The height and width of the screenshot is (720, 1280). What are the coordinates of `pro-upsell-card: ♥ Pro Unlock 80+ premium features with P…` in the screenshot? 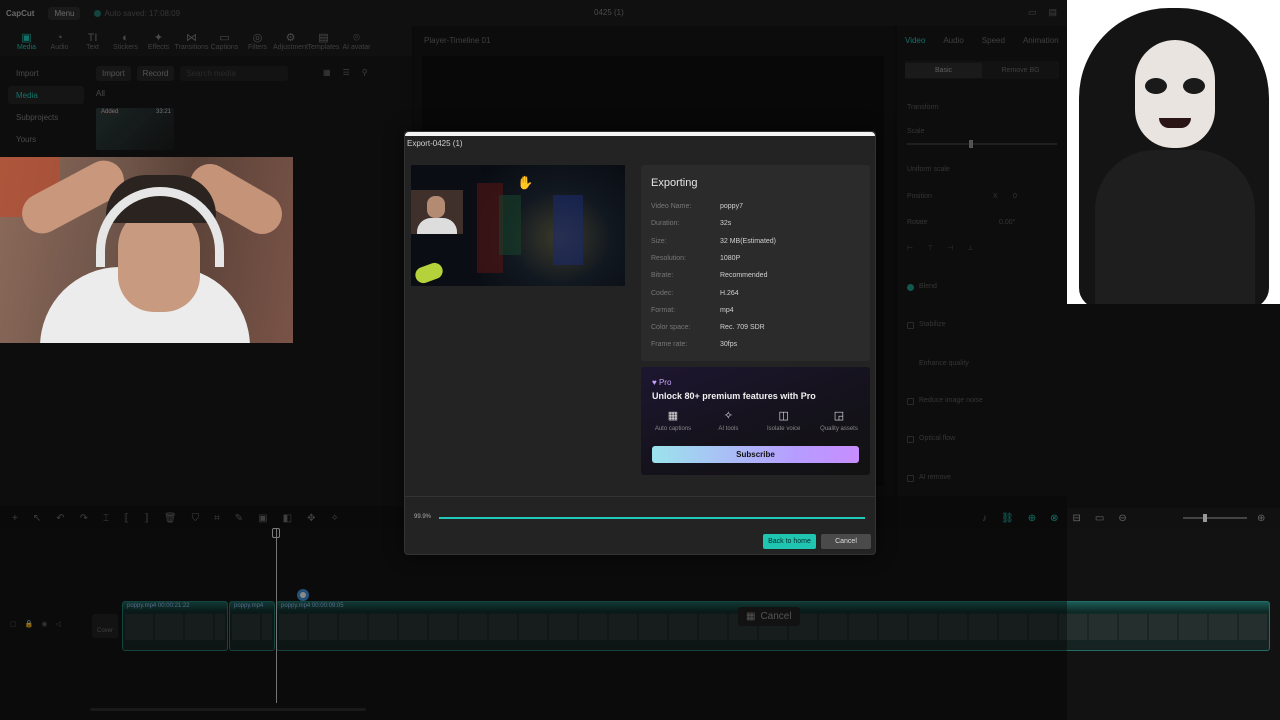 It's located at (755, 421).